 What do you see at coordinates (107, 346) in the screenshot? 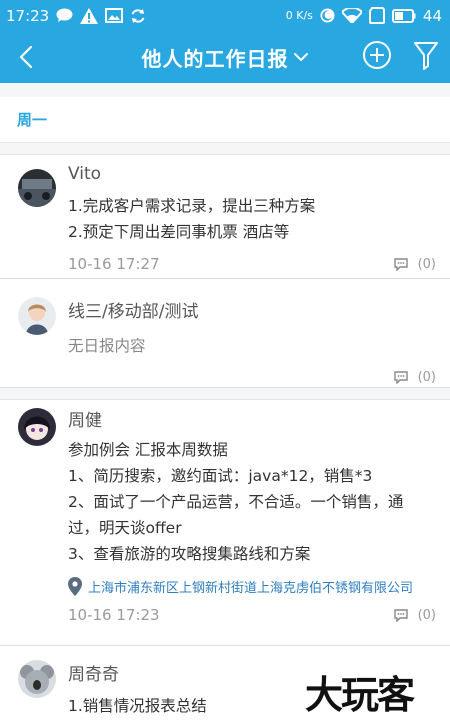
I see `empty-report-text: 无日报内容` at bounding box center [107, 346].